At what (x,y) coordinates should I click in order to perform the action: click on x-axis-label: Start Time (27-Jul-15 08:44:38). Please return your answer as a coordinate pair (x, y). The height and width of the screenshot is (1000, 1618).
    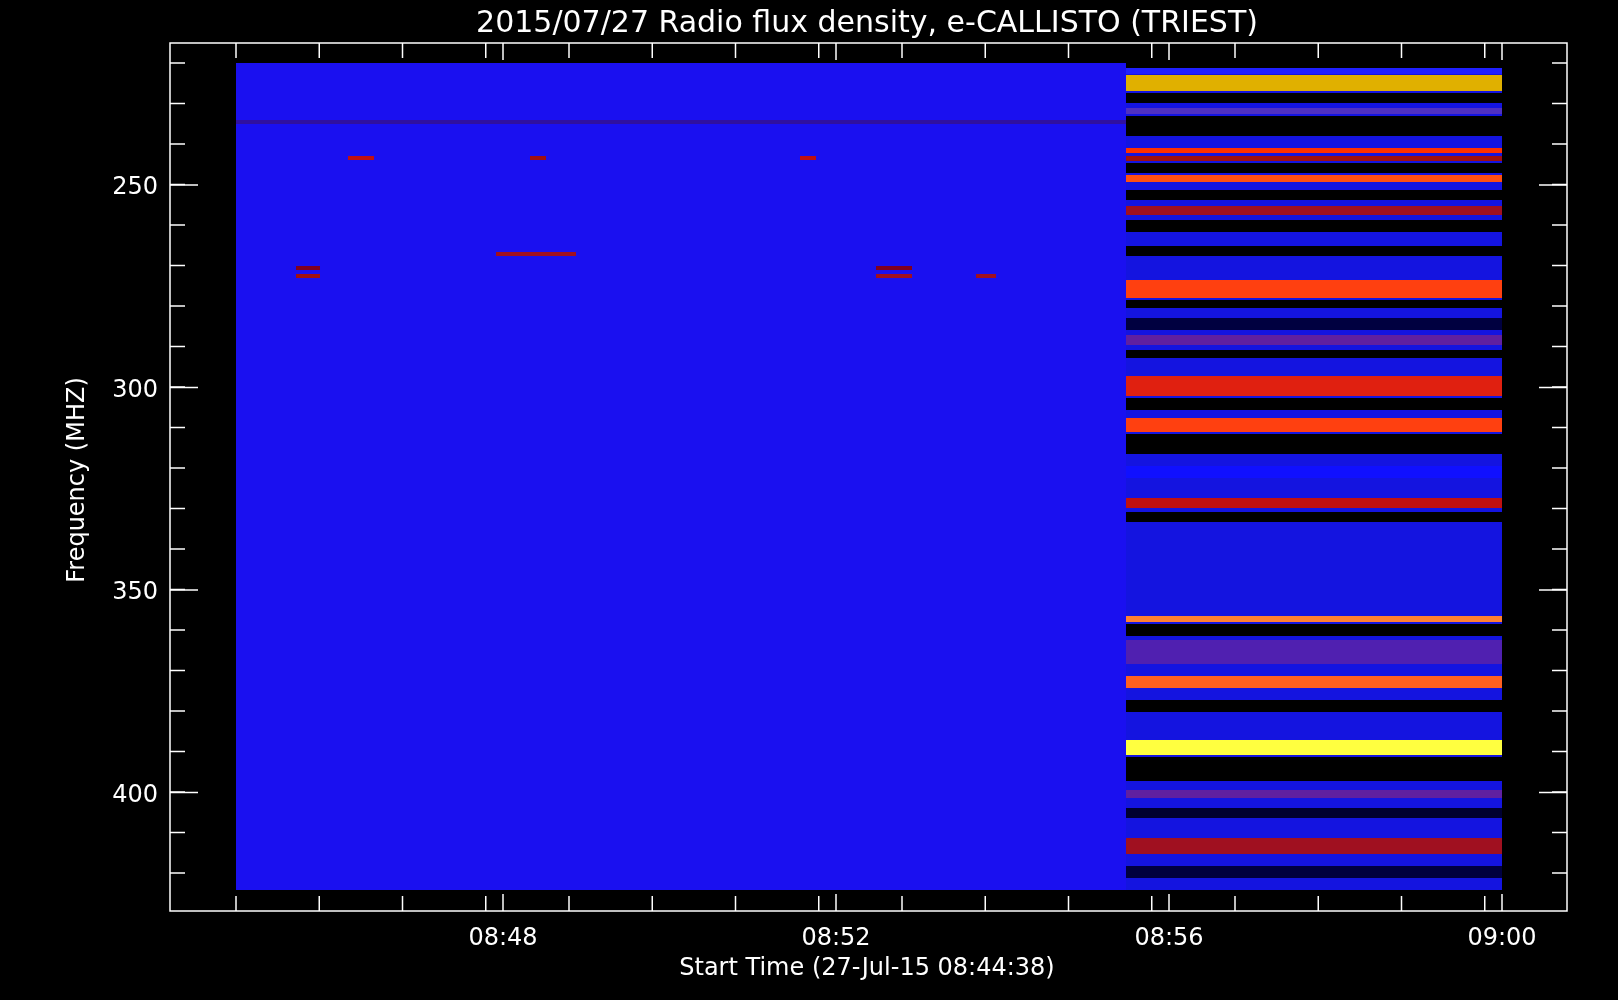
    Looking at the image, I should click on (867, 967).